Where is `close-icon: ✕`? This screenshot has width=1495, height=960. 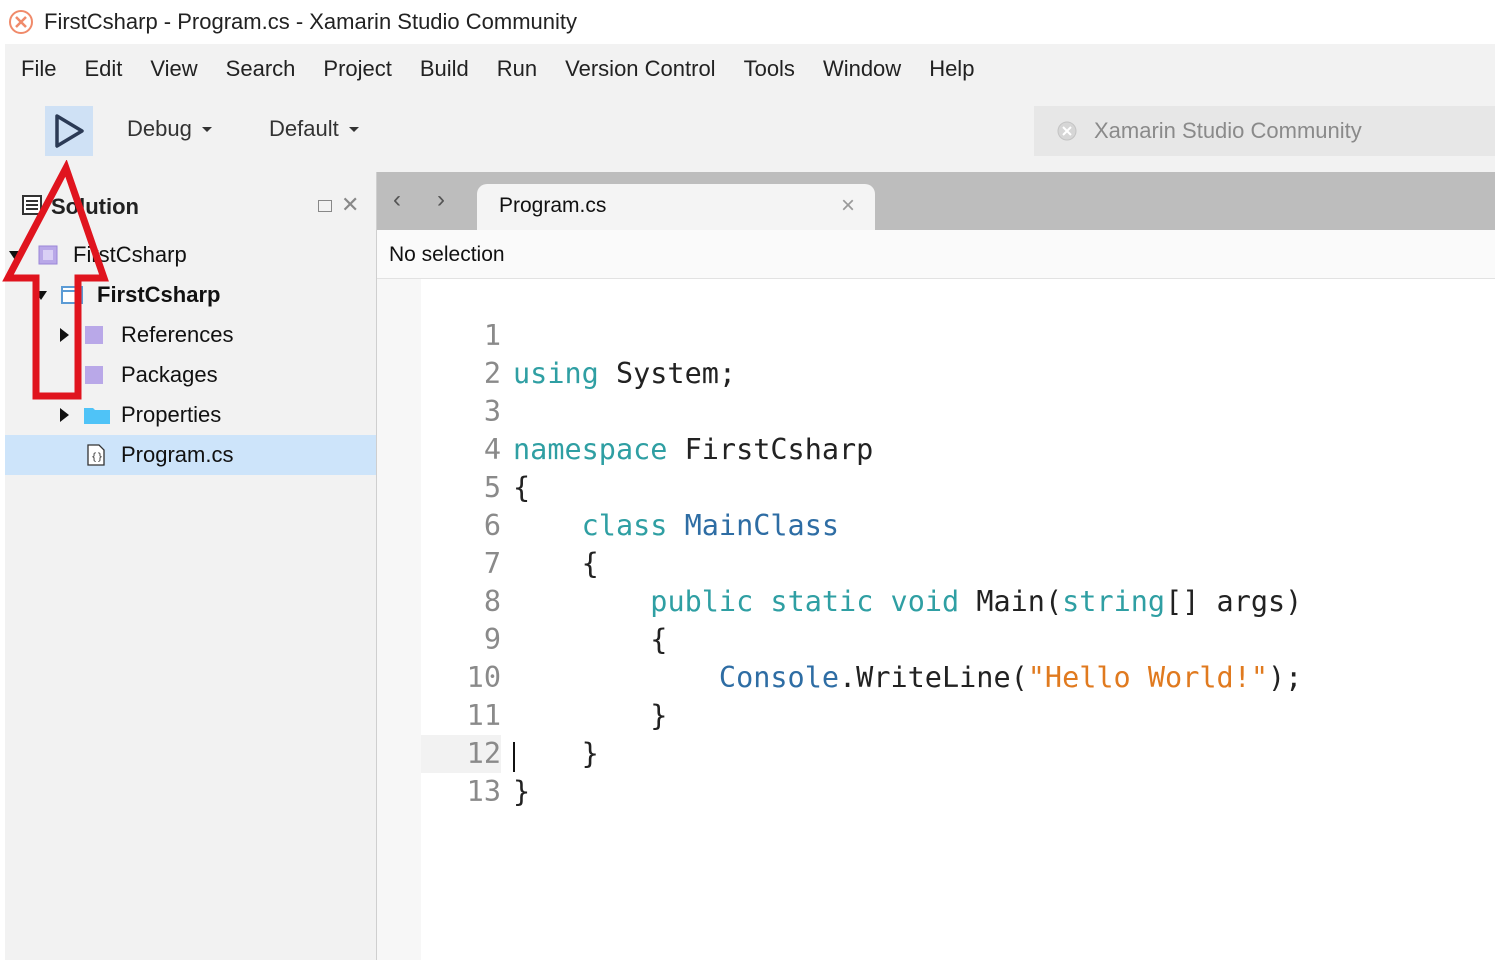 close-icon: ✕ is located at coordinates (350, 205).